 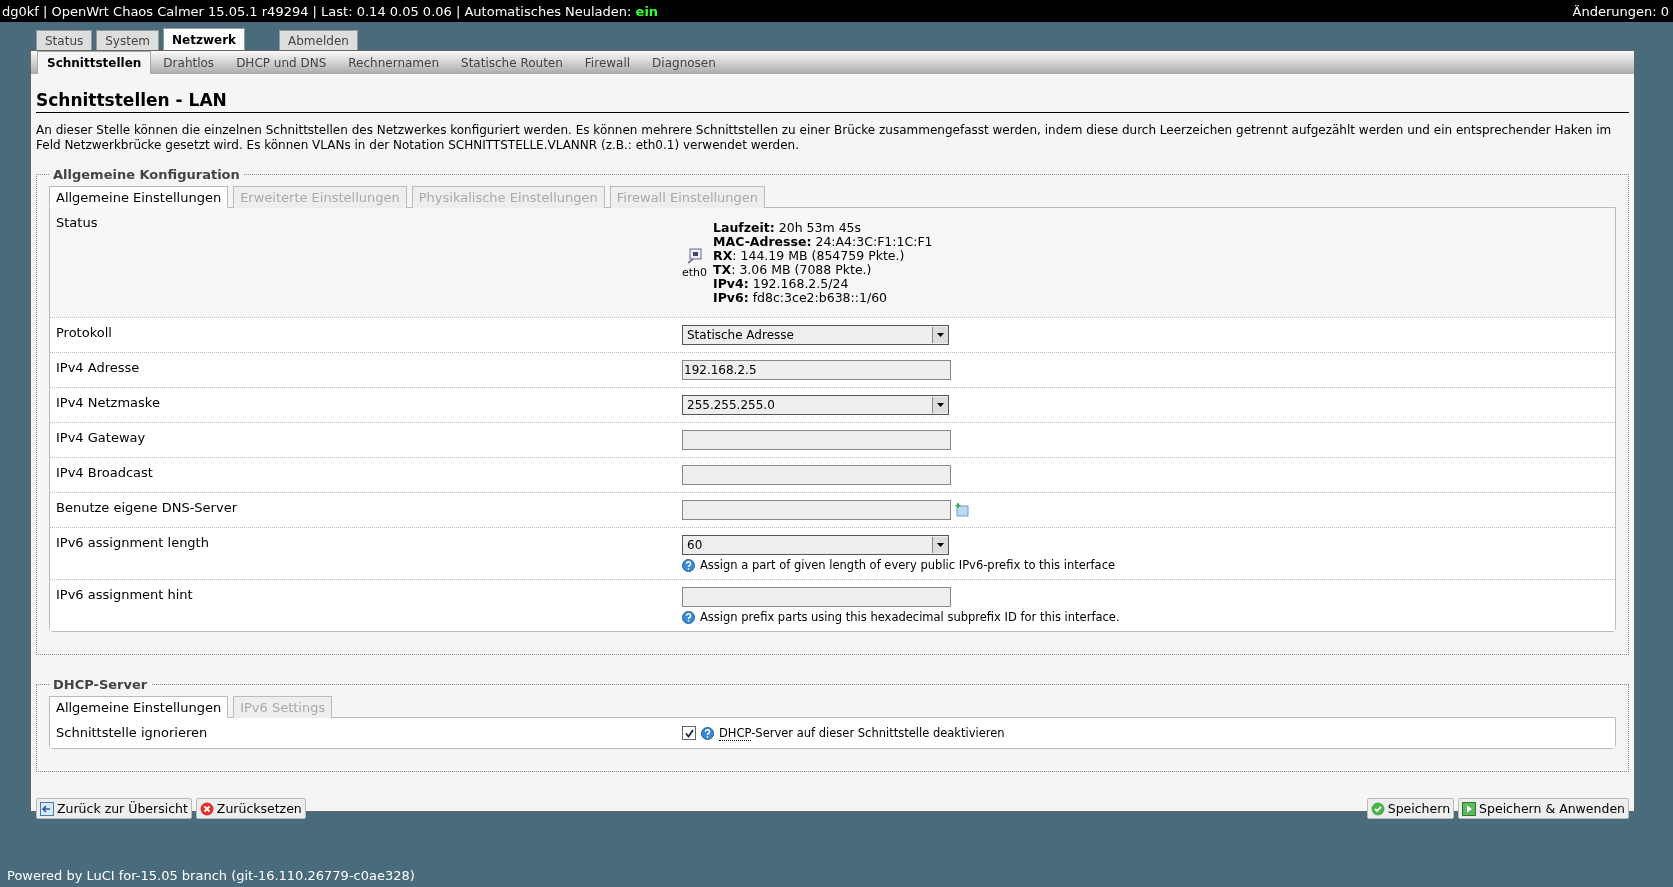 I want to click on status-line: MAC-Adresse: 24:A4:3C:F1:1C:F1, so click(x=823, y=242).